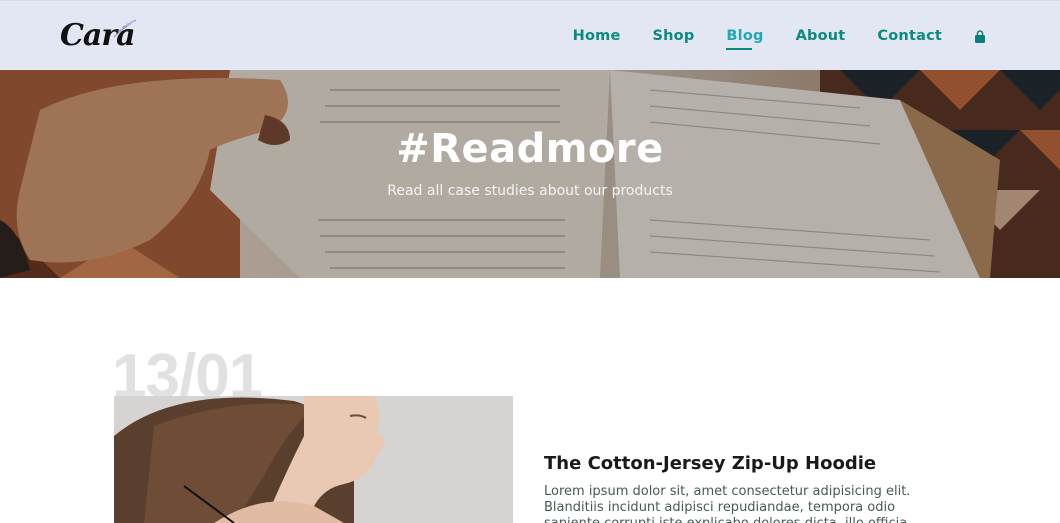  What do you see at coordinates (821, 36) in the screenshot?
I see `nav-about: About` at bounding box center [821, 36].